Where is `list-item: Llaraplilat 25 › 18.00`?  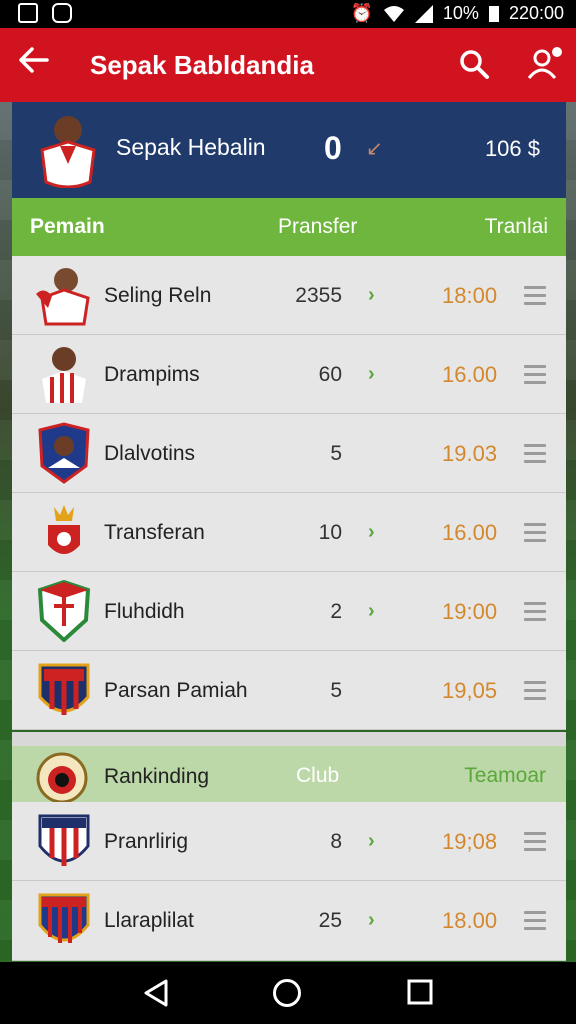
list-item: Llaraplilat 25 › 18.00 is located at coordinates (289, 921).